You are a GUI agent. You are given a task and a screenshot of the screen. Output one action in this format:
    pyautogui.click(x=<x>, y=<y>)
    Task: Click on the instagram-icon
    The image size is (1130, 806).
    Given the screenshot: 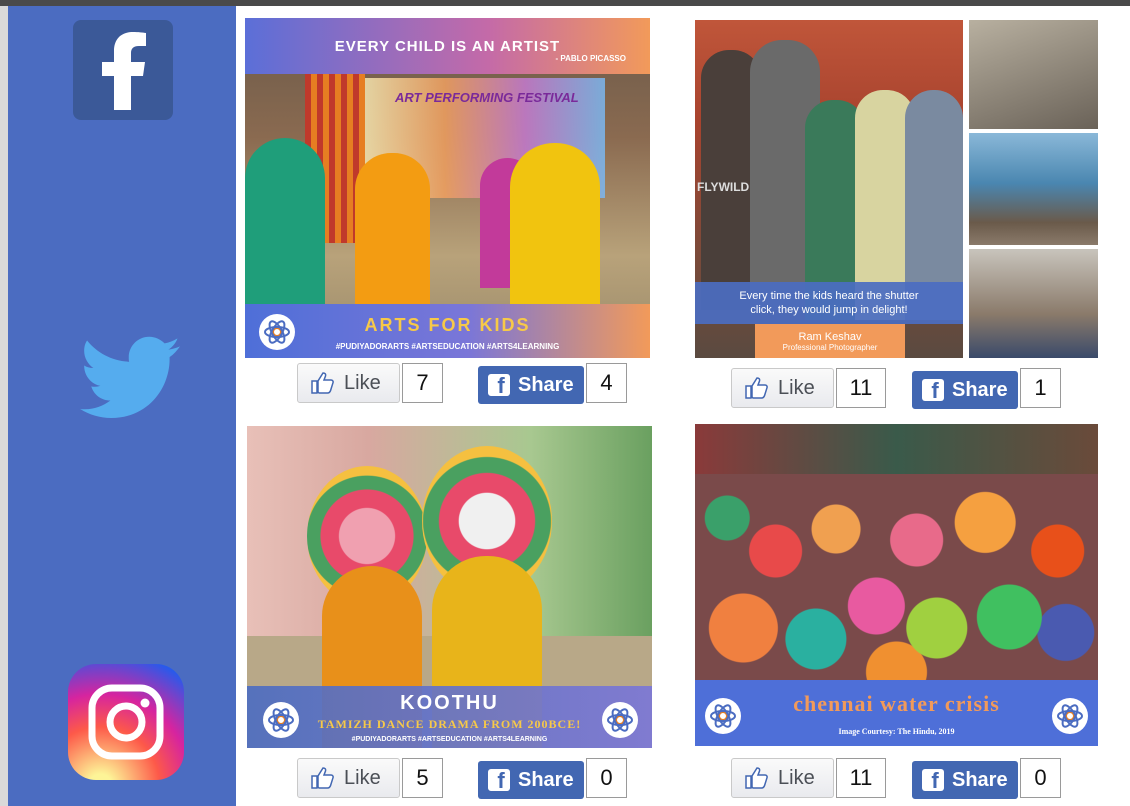 What is the action you would take?
    pyautogui.click(x=126, y=722)
    